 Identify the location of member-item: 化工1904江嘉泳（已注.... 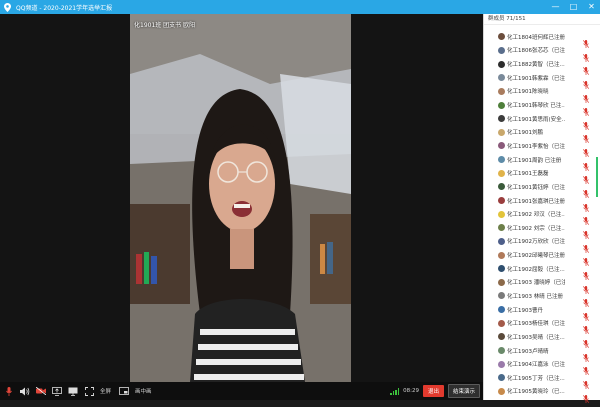
(542, 366).